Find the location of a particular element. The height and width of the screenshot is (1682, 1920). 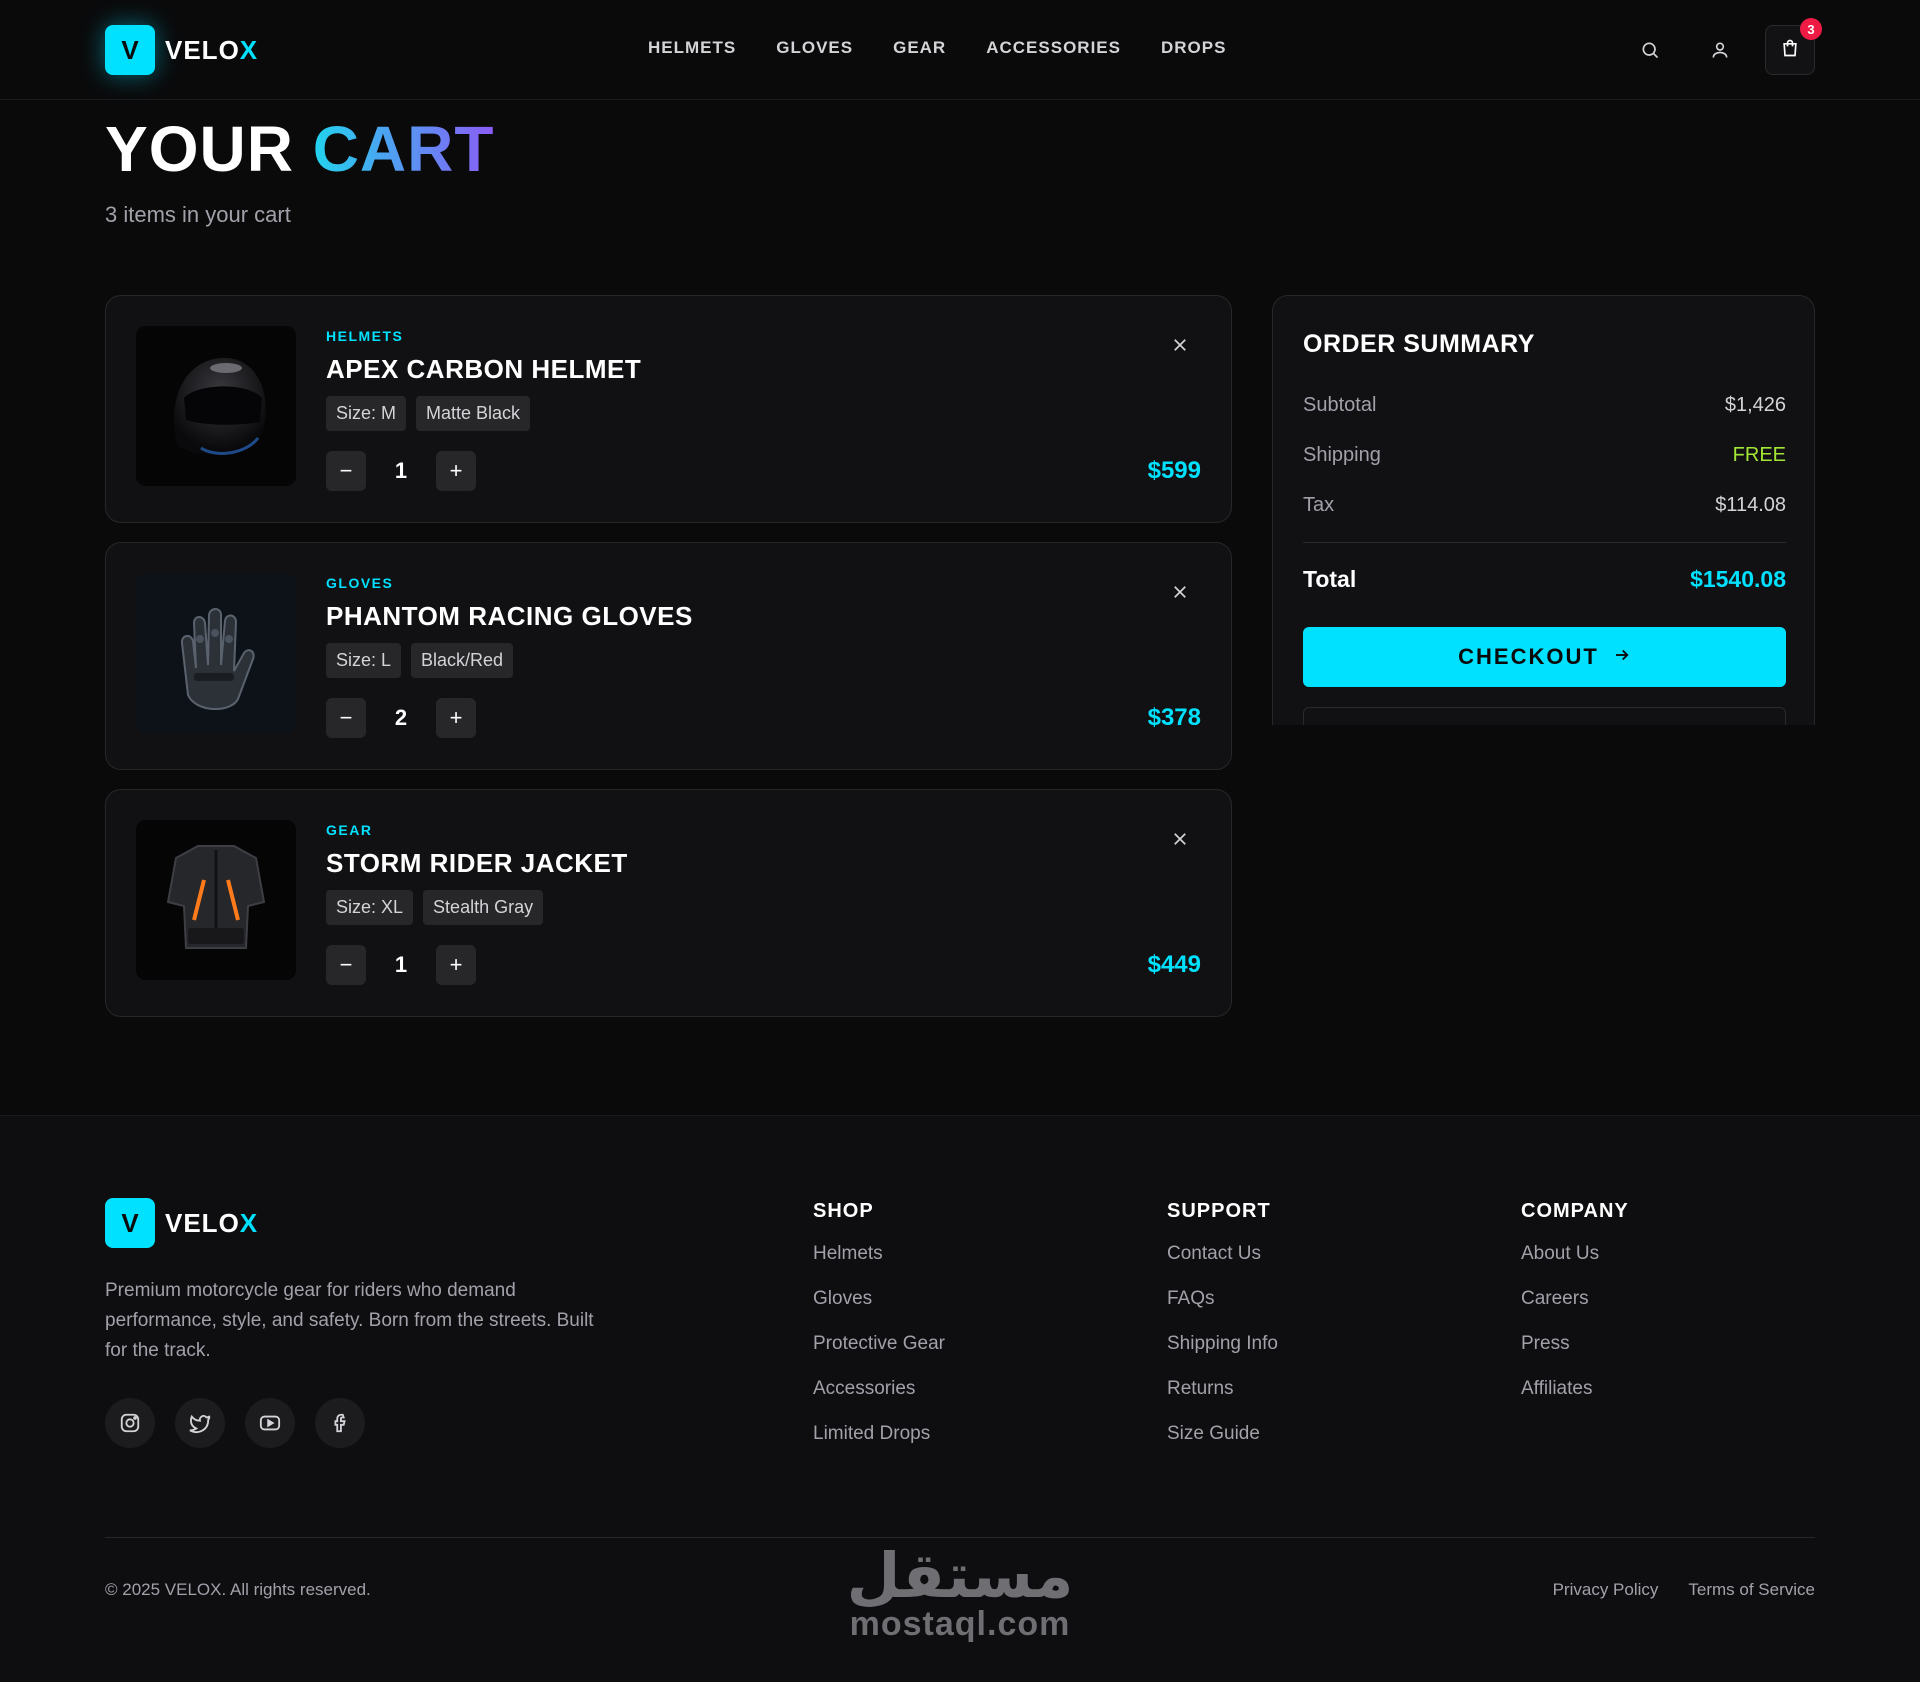

item-name: PHANTOM RACING GLOVES is located at coordinates (509, 616).